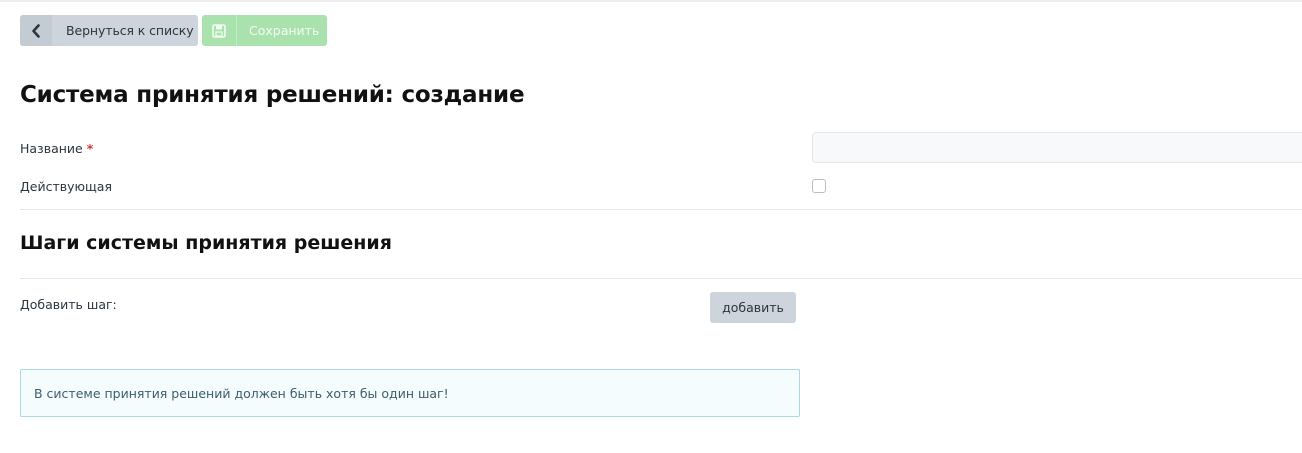 The height and width of the screenshot is (453, 1302). Describe the element at coordinates (651, 1) in the screenshot. I see `top-border` at that location.